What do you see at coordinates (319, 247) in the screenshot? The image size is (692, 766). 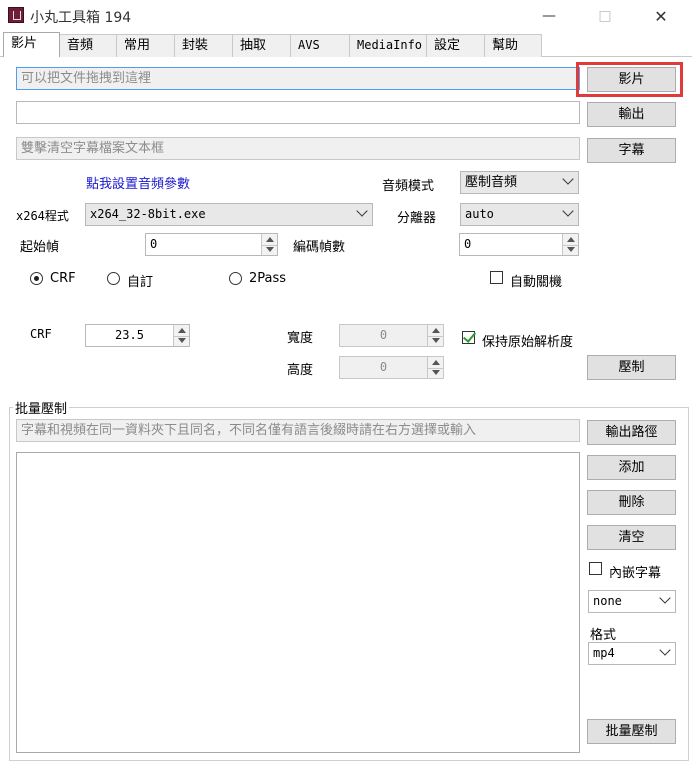 I see `encode-frames-label: 編碼幀數` at bounding box center [319, 247].